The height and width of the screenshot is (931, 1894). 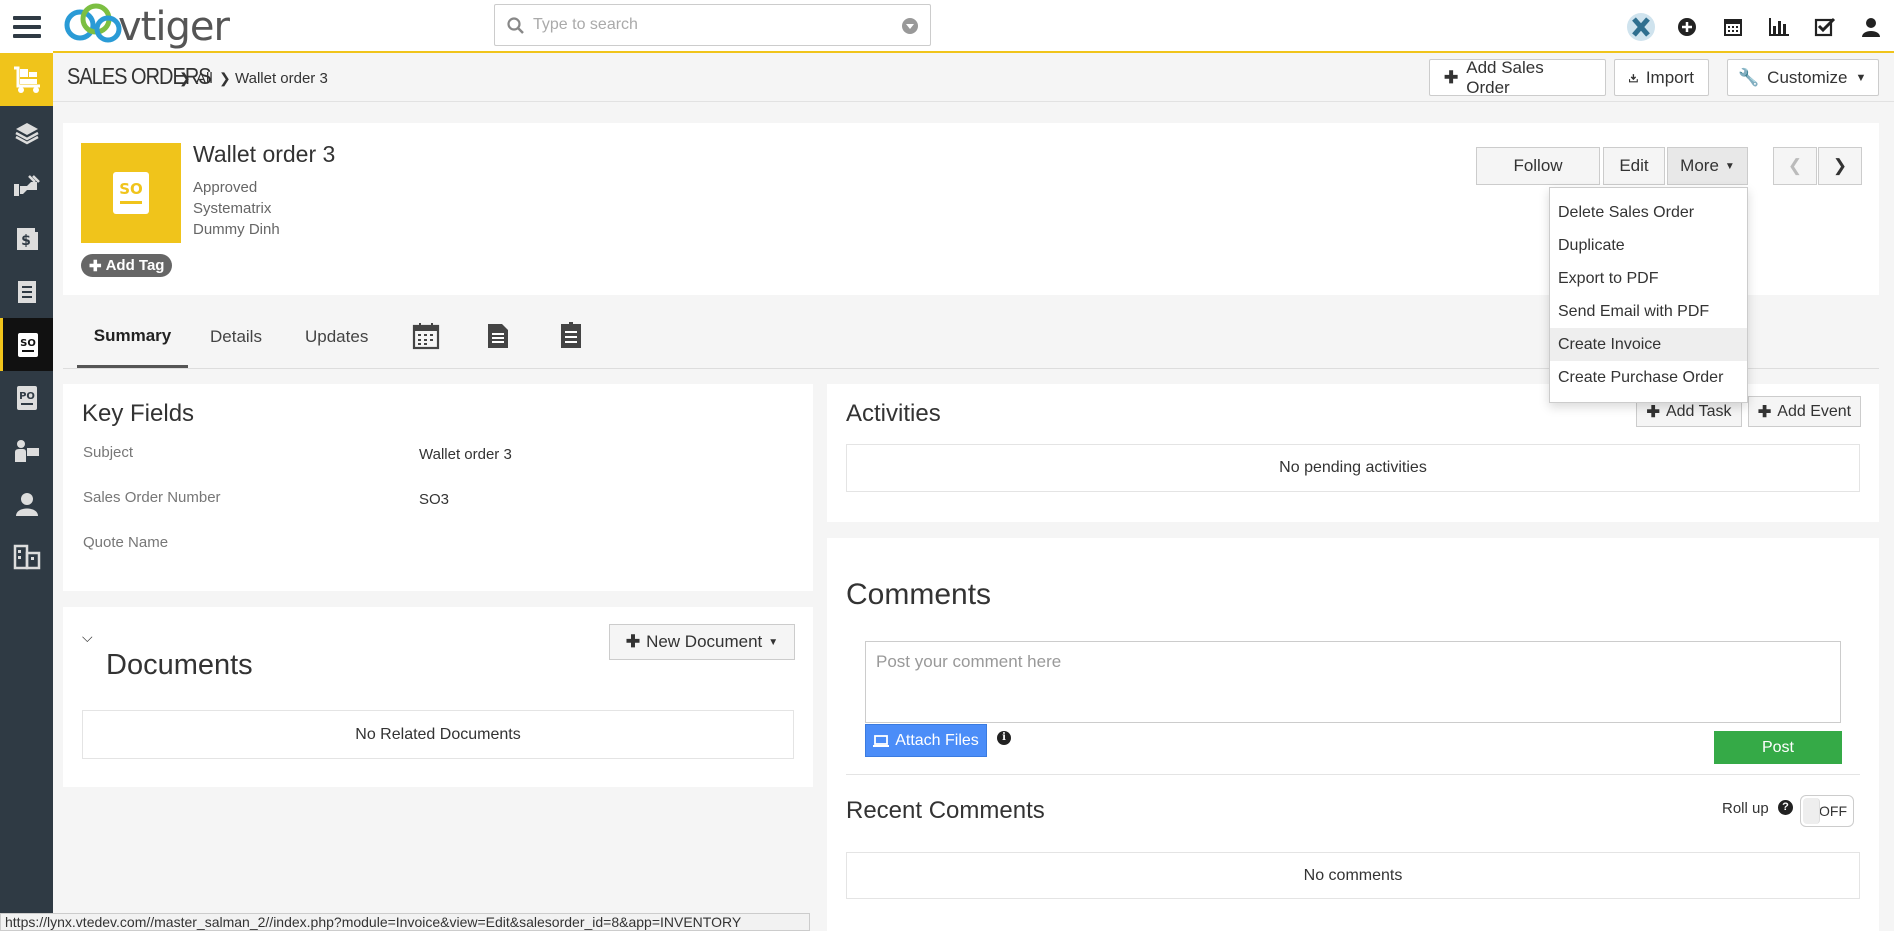 I want to click on top-bar: vtiger Type to search, so click(x=947, y=26).